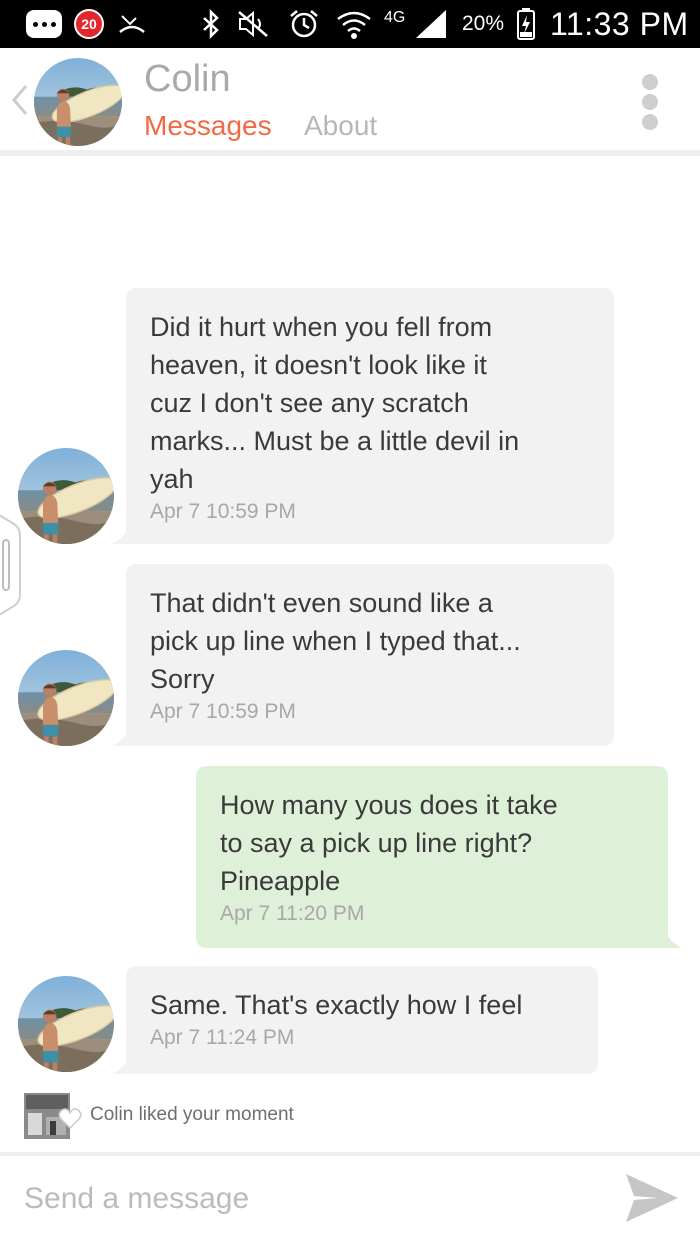 The width and height of the screenshot is (700, 1244). What do you see at coordinates (19, 100) in the screenshot?
I see `chevron-left-icon` at bounding box center [19, 100].